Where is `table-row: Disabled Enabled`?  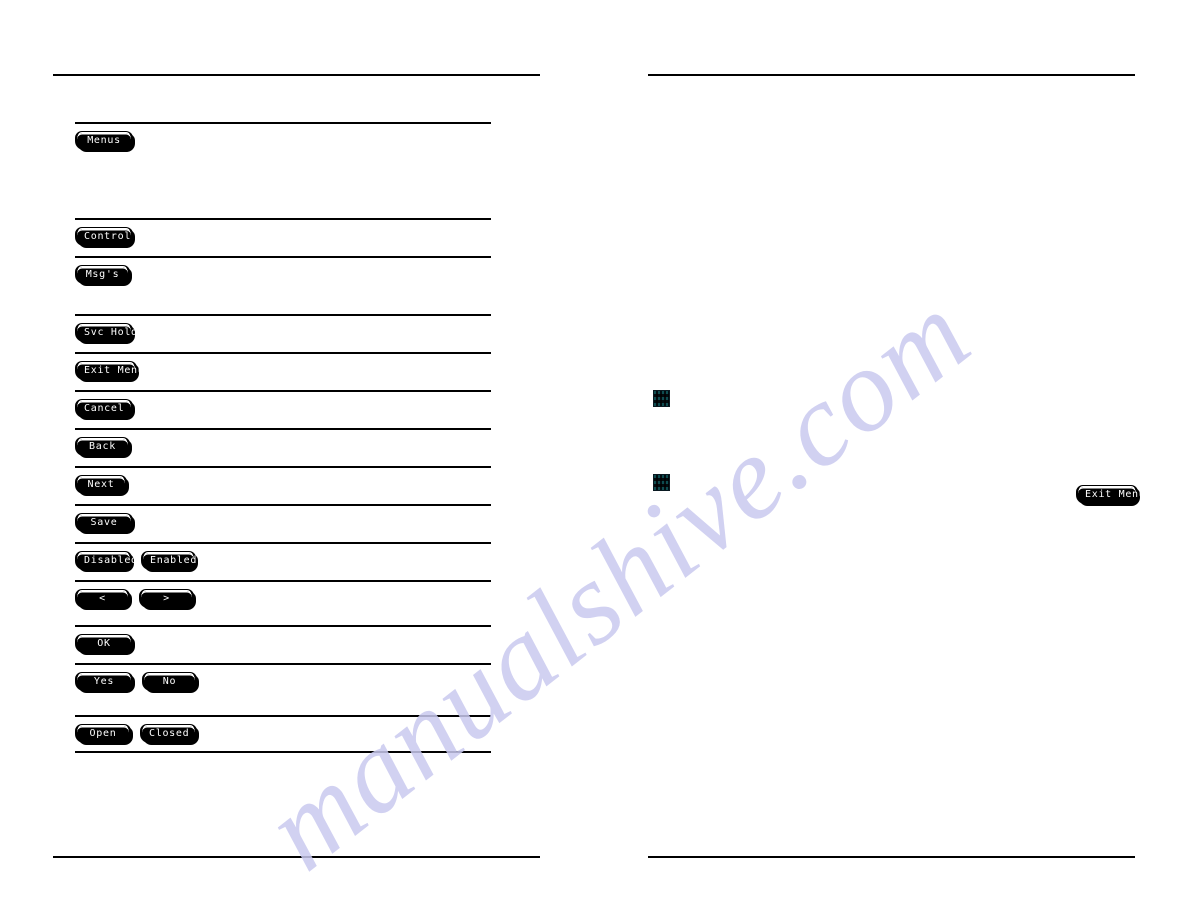
table-row: Disabled Enabled is located at coordinates (283, 561).